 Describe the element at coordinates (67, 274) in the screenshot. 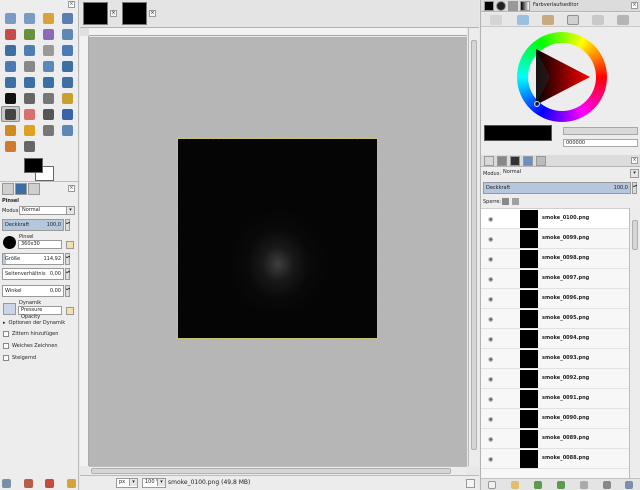

I see `aspect-spin: ▴▾` at that location.